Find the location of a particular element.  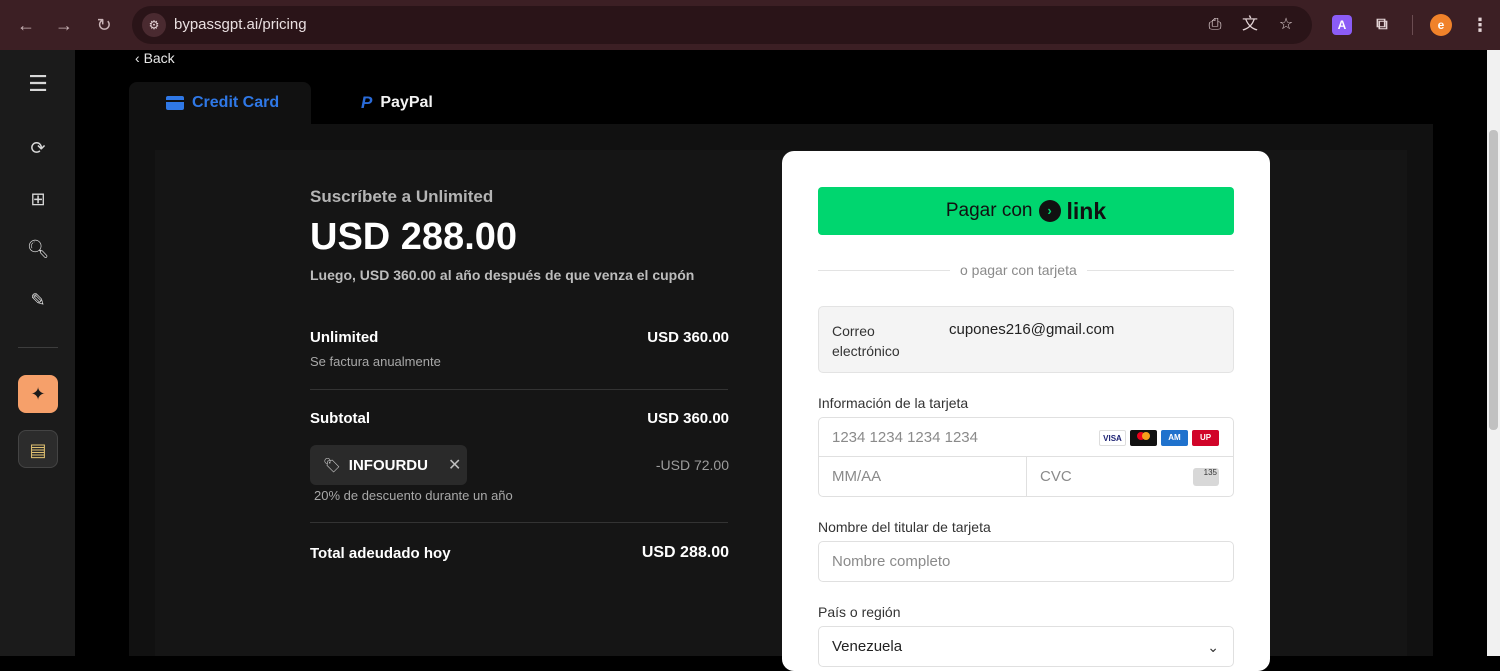

translate-icon: 文 is located at coordinates (1250, 25).